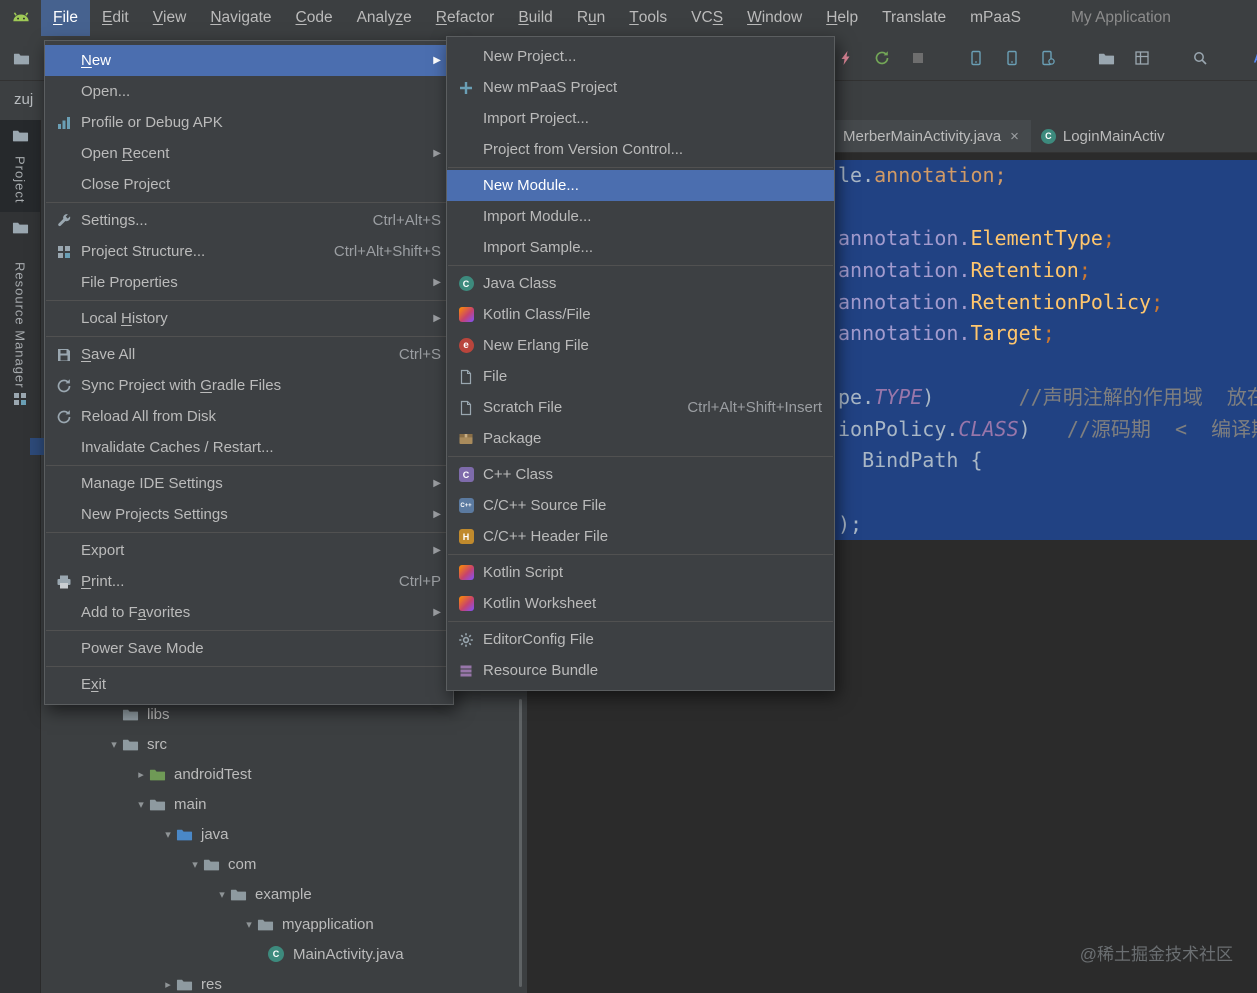  I want to click on file-menu-item-new: New ▶, so click(249, 60).